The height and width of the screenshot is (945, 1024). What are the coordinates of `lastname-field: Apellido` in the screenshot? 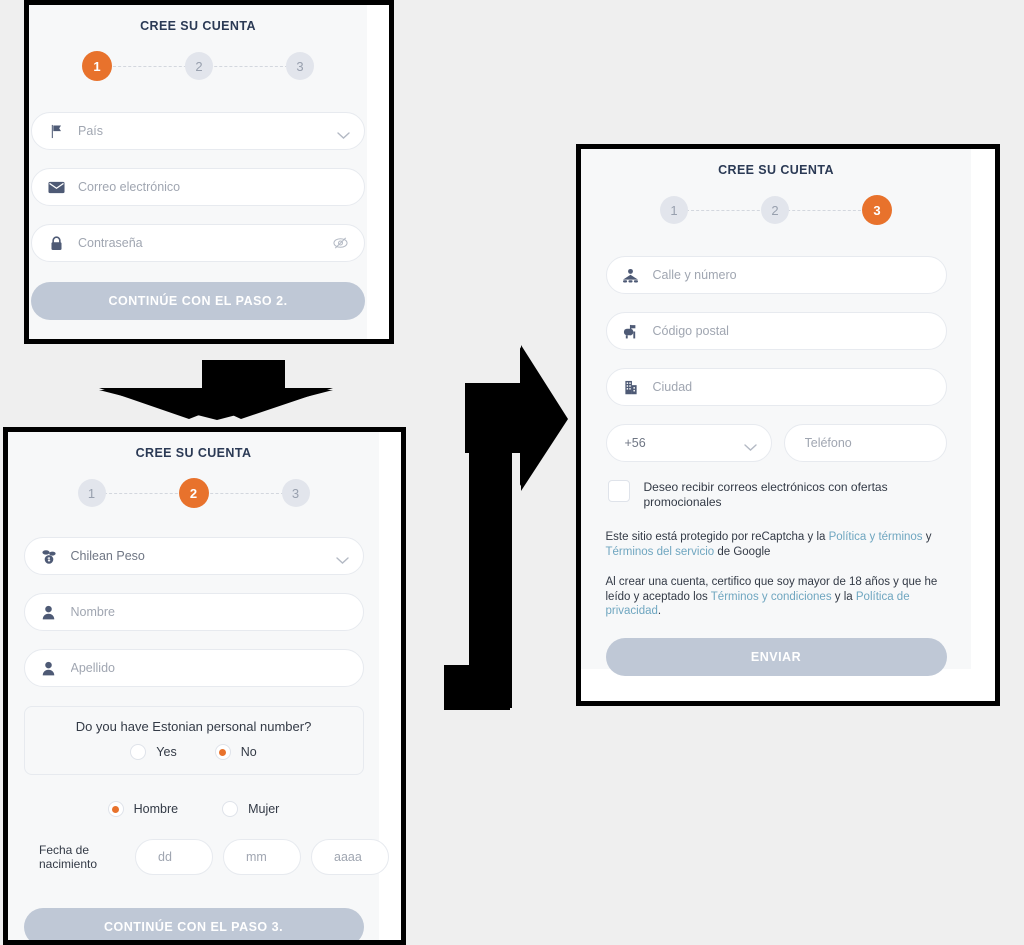 It's located at (193, 668).